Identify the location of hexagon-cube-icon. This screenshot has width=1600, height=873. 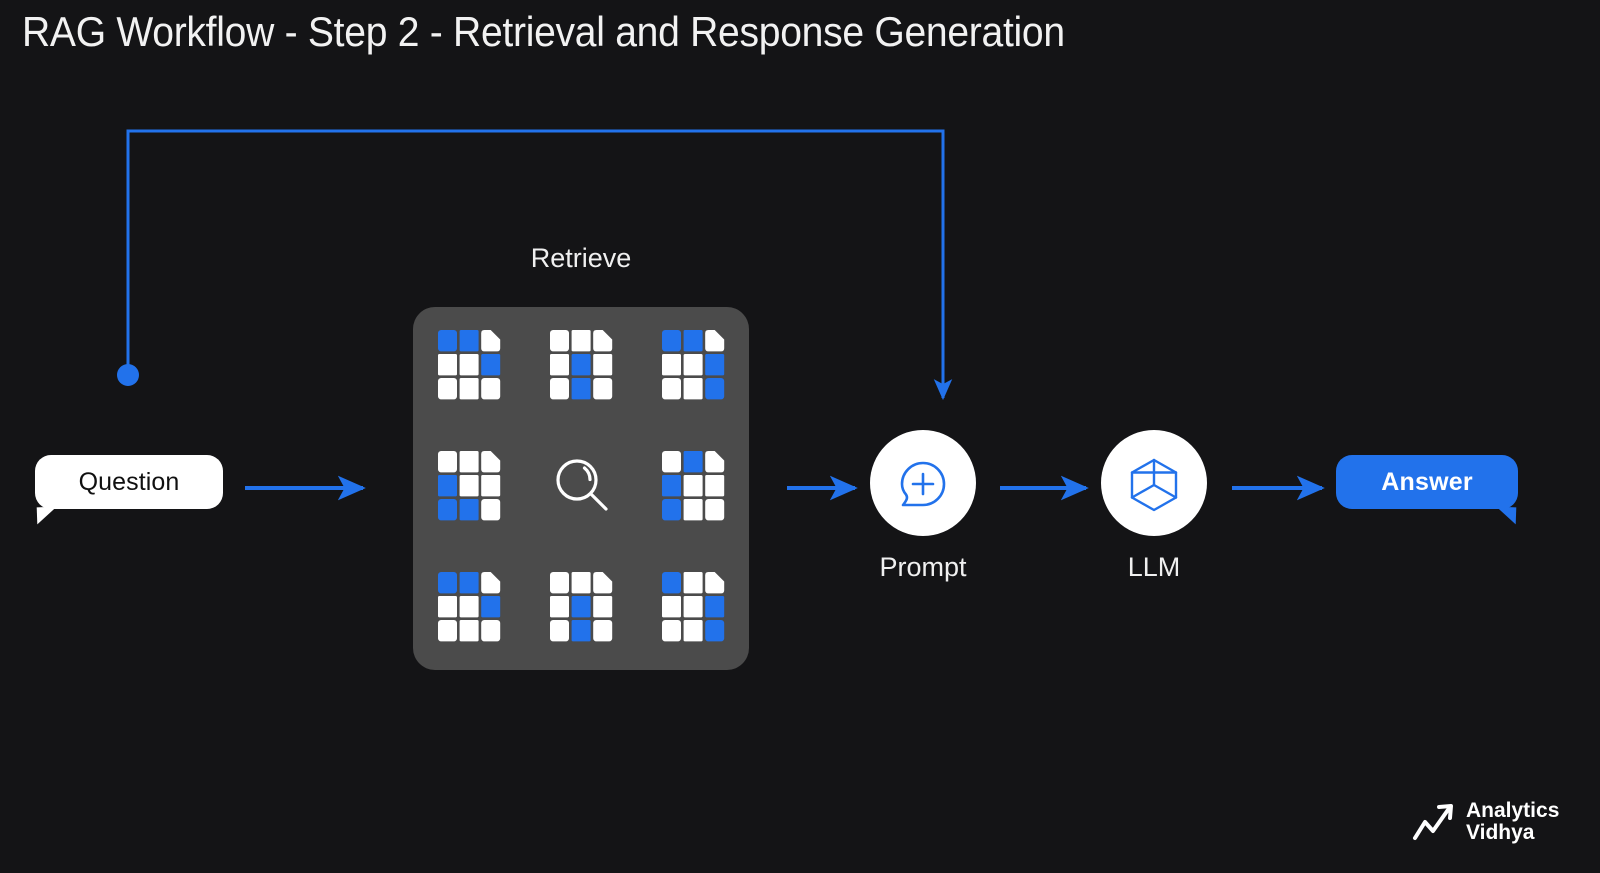
(1154, 485).